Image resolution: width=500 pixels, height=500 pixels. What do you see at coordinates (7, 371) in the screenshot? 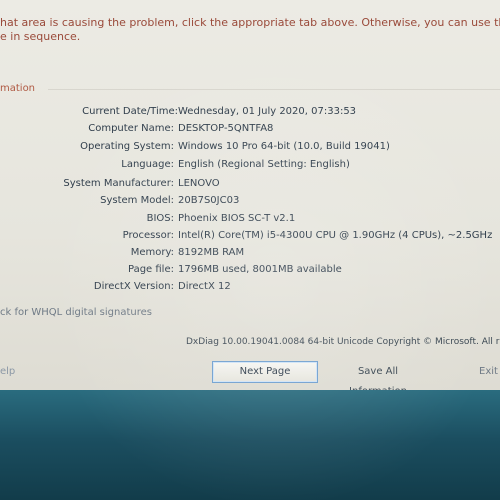
I see `help-button: elp` at bounding box center [7, 371].